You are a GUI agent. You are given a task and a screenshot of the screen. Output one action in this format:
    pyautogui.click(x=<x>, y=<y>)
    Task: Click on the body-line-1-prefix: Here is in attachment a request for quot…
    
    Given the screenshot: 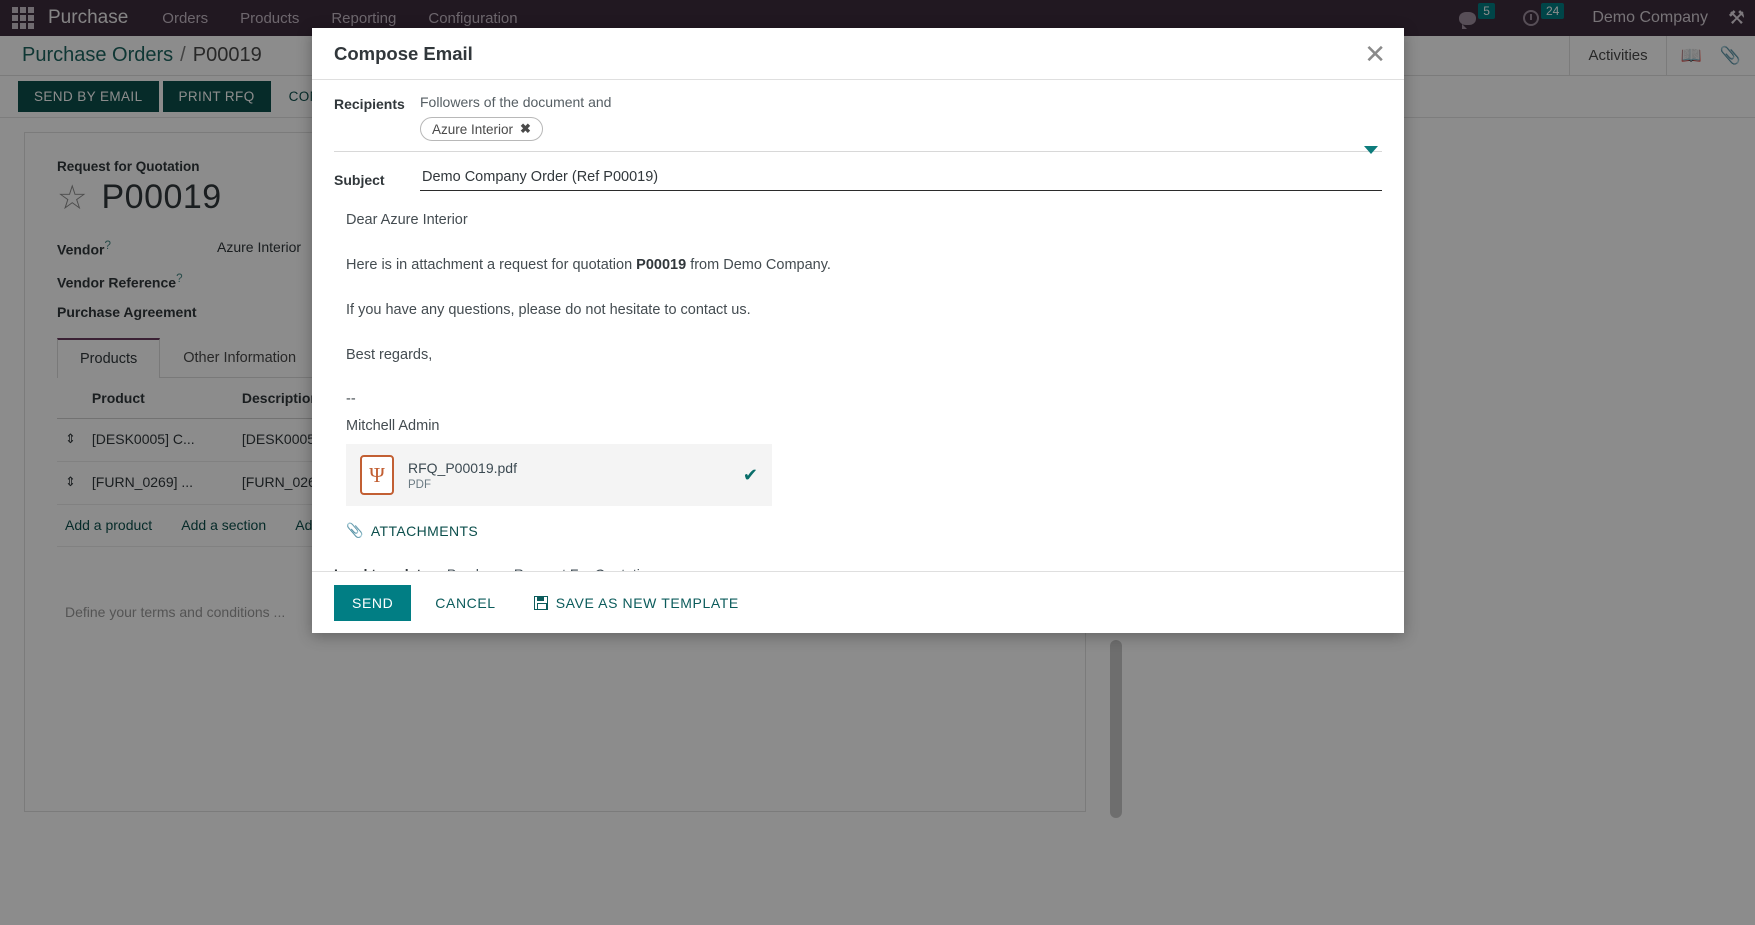 What is the action you would take?
    pyautogui.click(x=491, y=264)
    